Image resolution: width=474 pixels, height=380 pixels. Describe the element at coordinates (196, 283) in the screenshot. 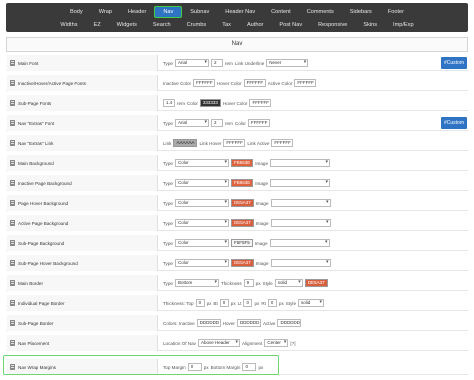

I see `select-dropdown: Bottom` at that location.